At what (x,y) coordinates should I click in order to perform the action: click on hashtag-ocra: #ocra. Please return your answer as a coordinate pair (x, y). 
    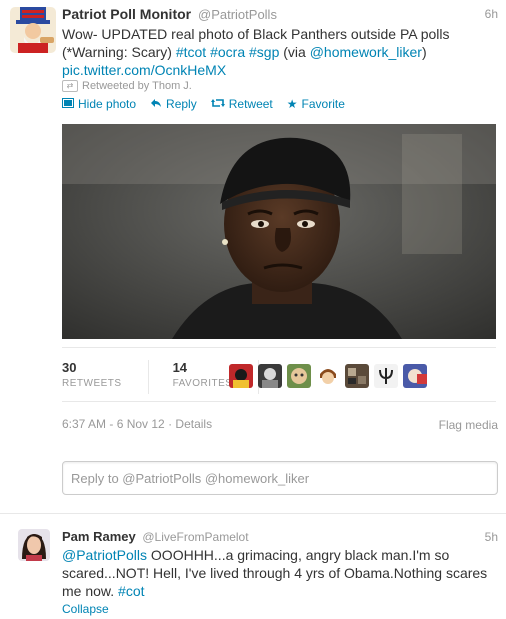
    Looking at the image, I should click on (227, 52).